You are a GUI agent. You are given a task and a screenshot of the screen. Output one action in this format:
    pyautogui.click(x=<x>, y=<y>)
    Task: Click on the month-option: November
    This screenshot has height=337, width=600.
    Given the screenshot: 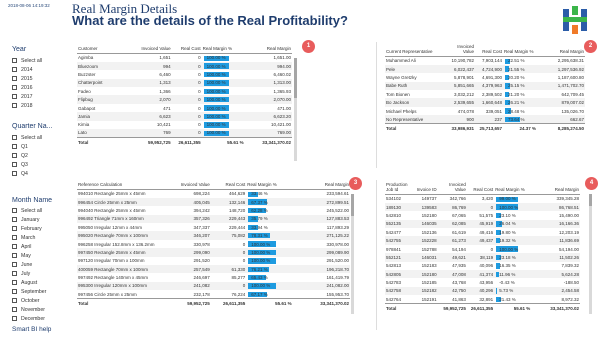 What is the action you would take?
    pyautogui.click(x=29, y=309)
    